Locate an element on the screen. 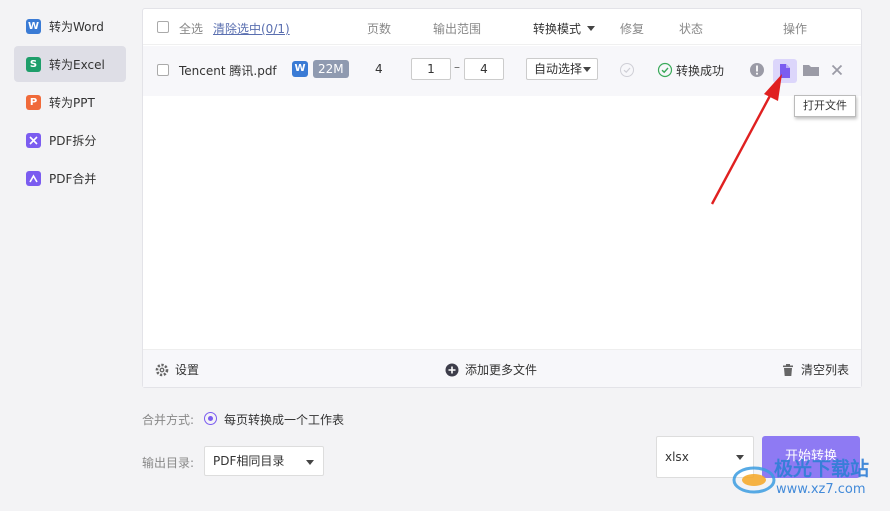 This screenshot has width=890, height=511. folder-icon is located at coordinates (812, 72).